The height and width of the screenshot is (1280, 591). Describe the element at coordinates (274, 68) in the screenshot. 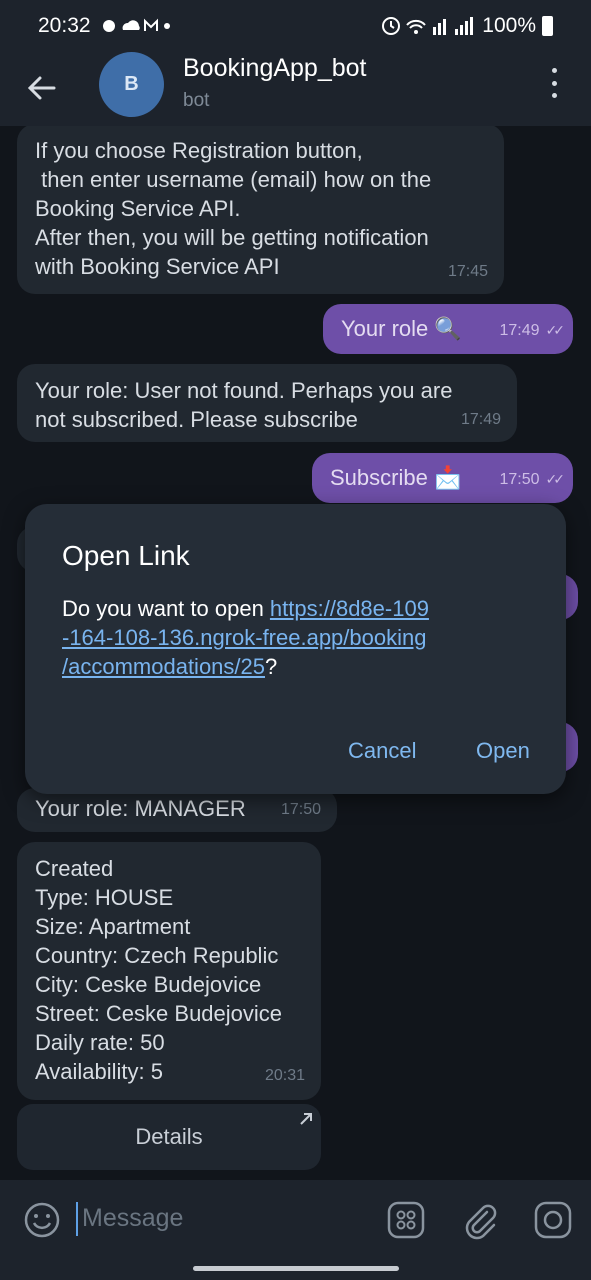

I see `chat-title: BookingApp_bot` at that location.